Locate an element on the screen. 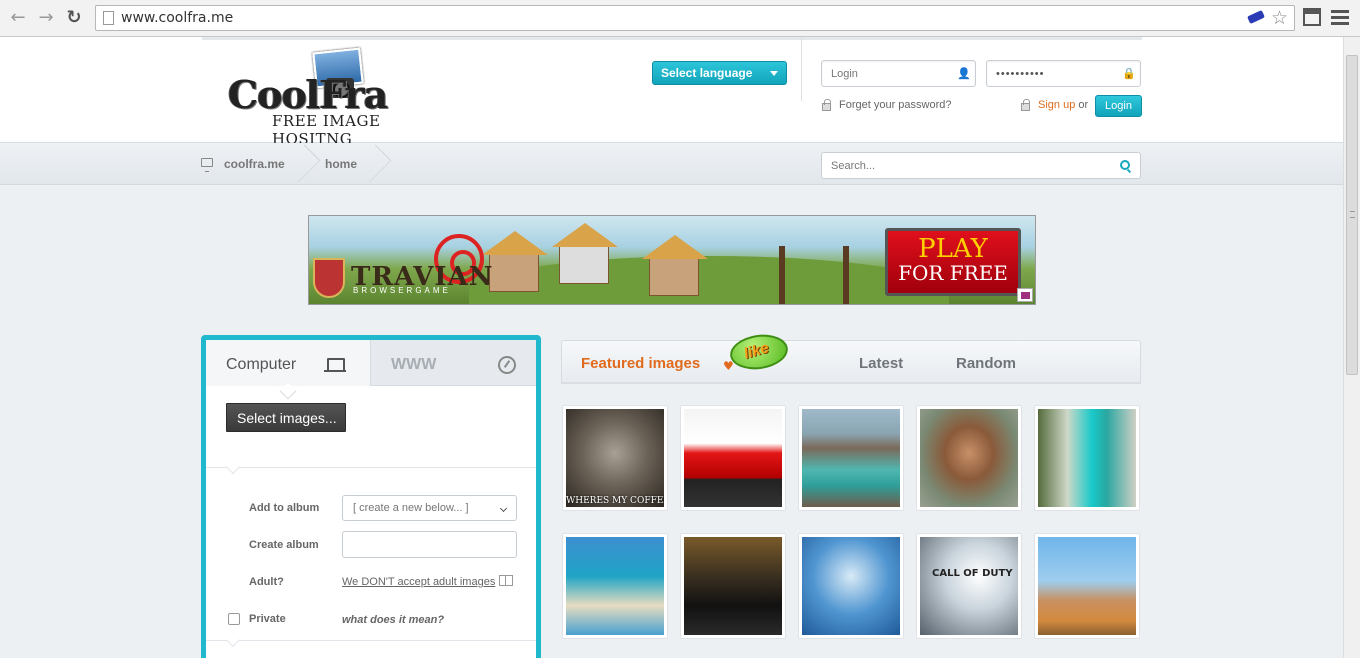  woman-image is located at coordinates (969, 458).